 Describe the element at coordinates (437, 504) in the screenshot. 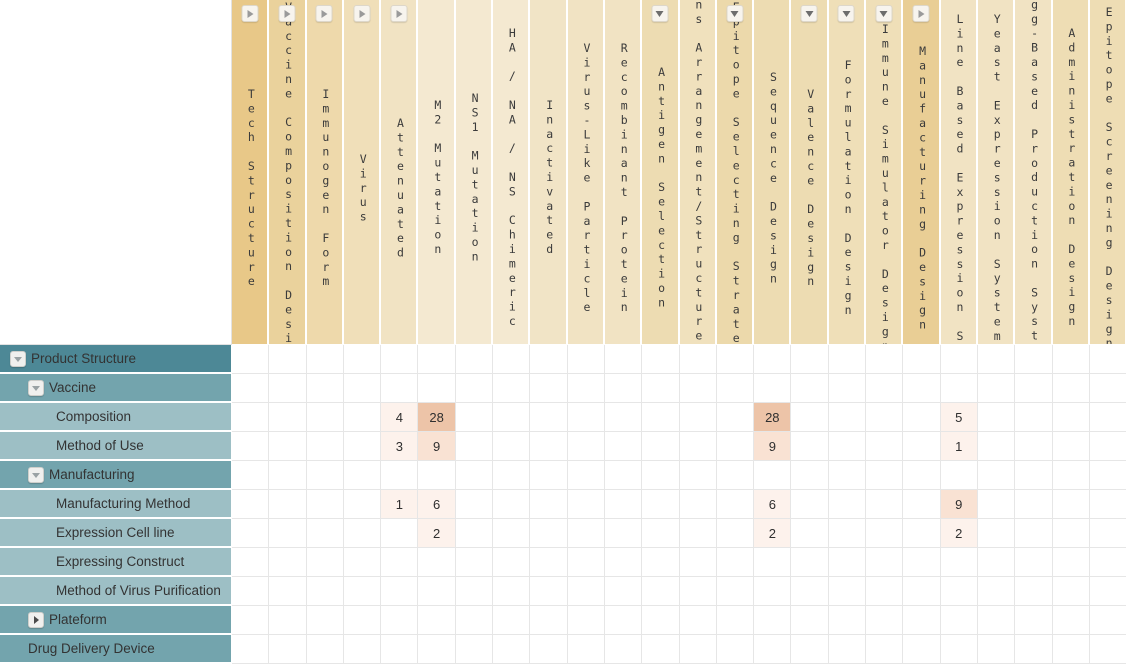

I see `matrix-cell-value: 6` at that location.